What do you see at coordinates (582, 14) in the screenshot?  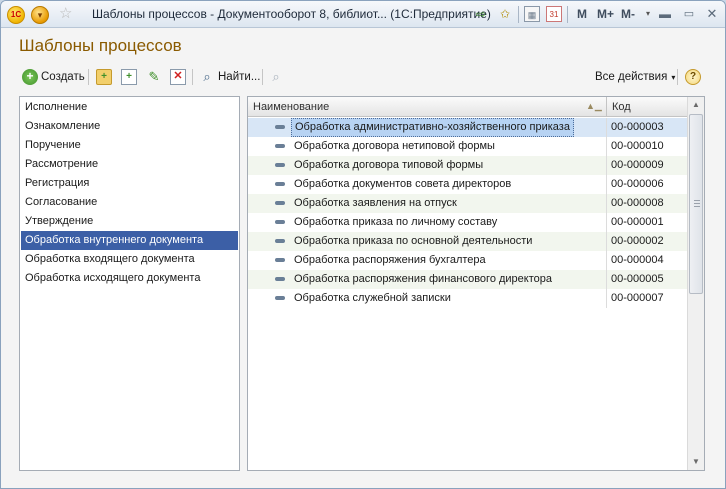 I see `memory-button: M` at bounding box center [582, 14].